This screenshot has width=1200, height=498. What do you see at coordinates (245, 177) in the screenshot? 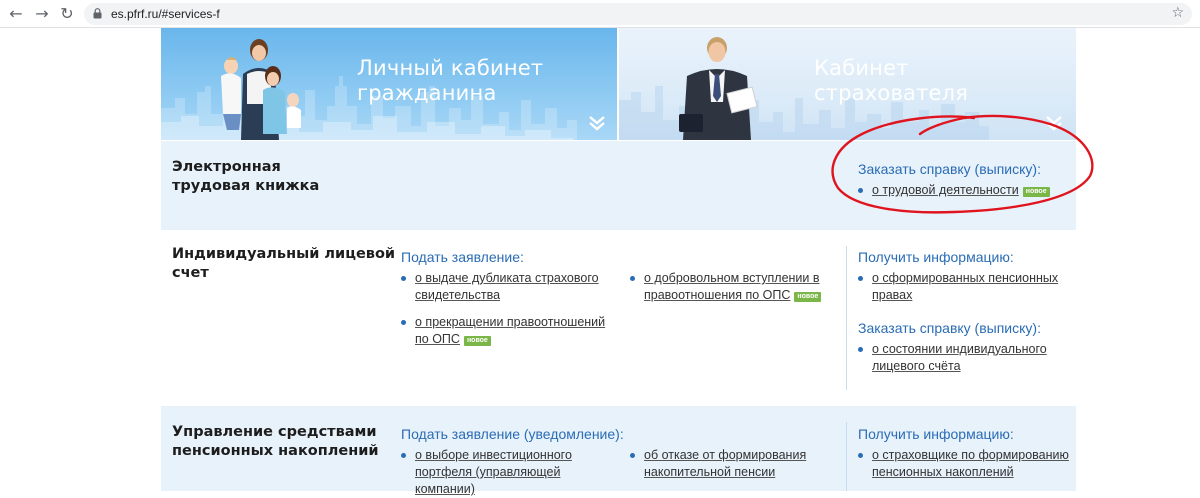
I see `section-title: Электронная трудовая книжка` at bounding box center [245, 177].